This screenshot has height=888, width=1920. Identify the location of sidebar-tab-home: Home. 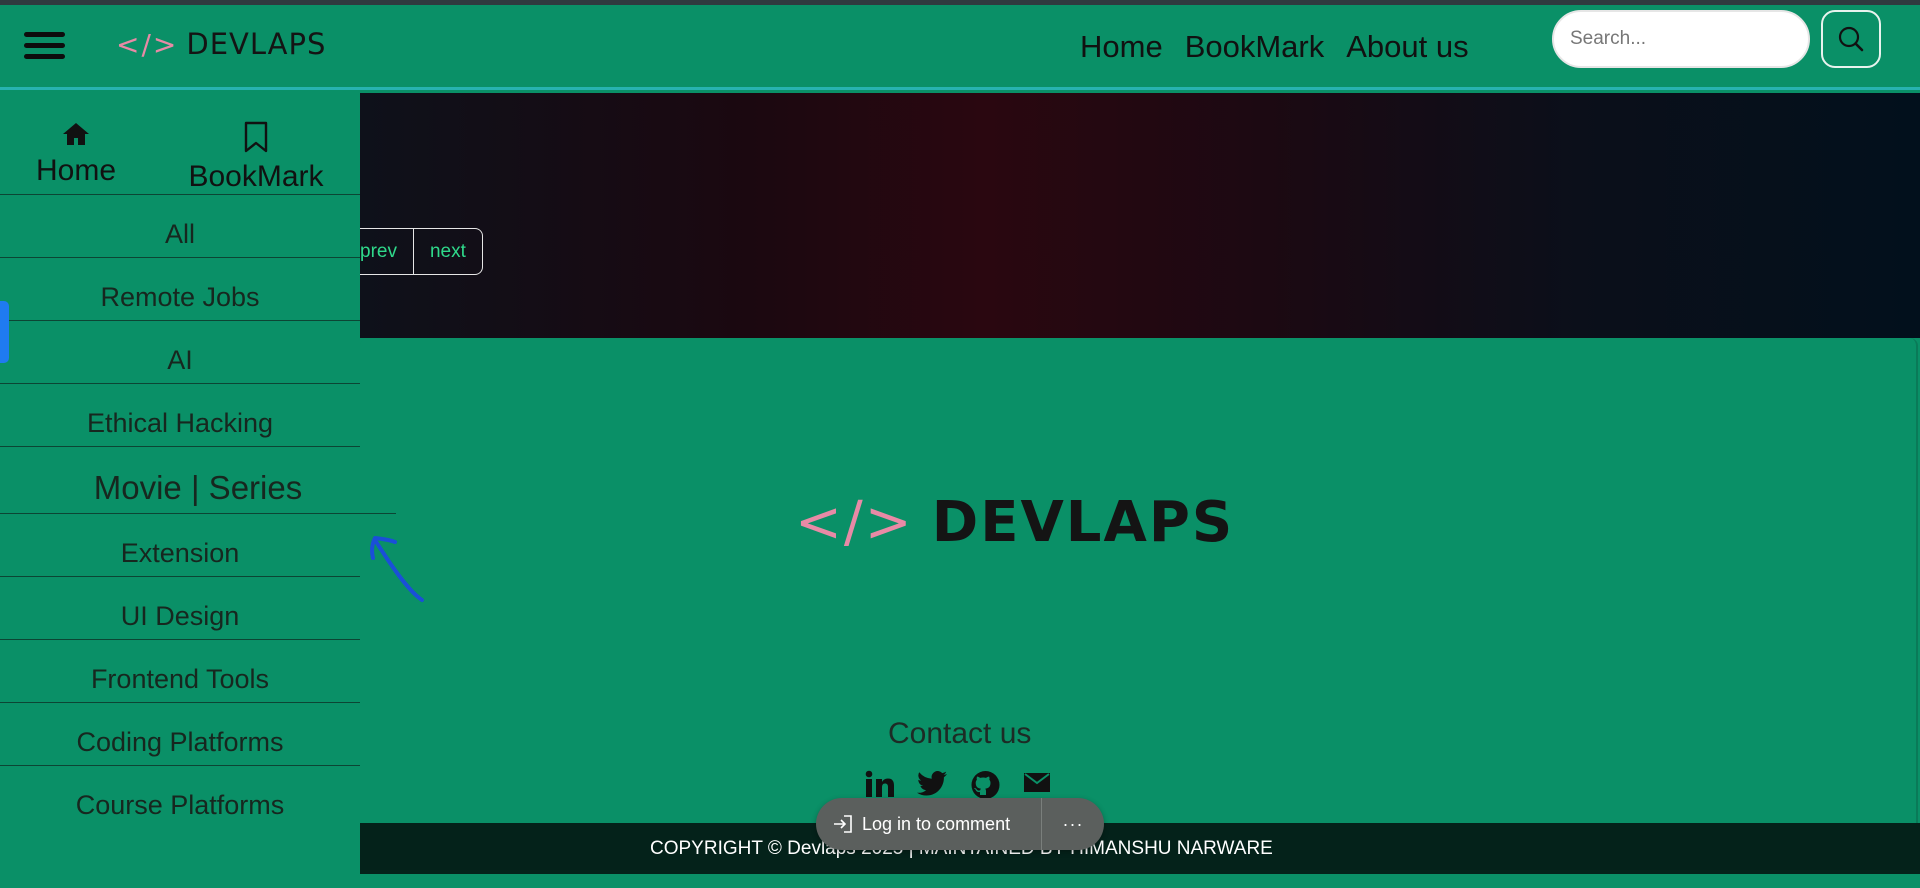
(76, 143).